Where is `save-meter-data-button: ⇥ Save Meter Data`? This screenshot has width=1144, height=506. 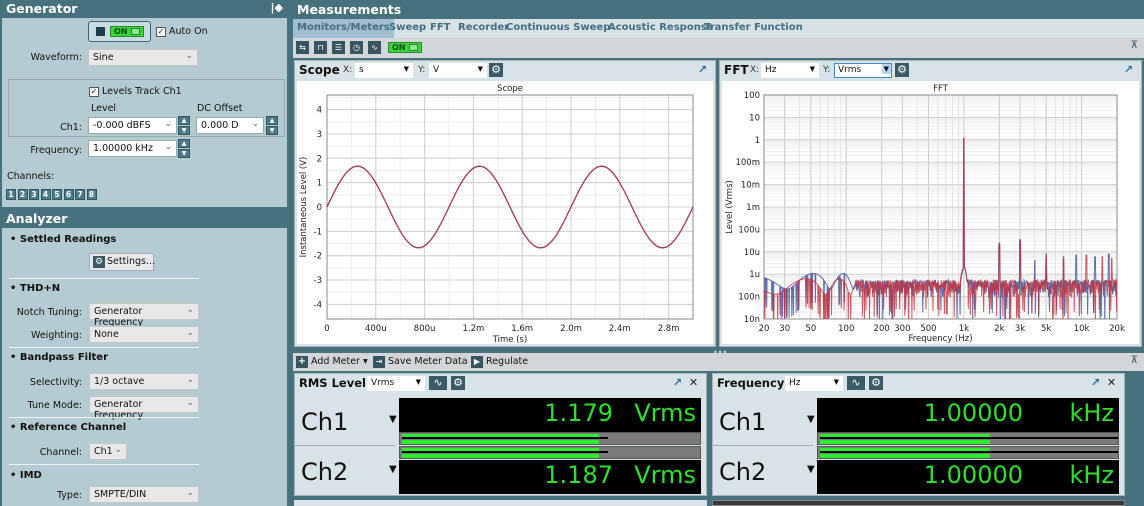 save-meter-data-button: ⇥ Save Meter Data is located at coordinates (420, 362).